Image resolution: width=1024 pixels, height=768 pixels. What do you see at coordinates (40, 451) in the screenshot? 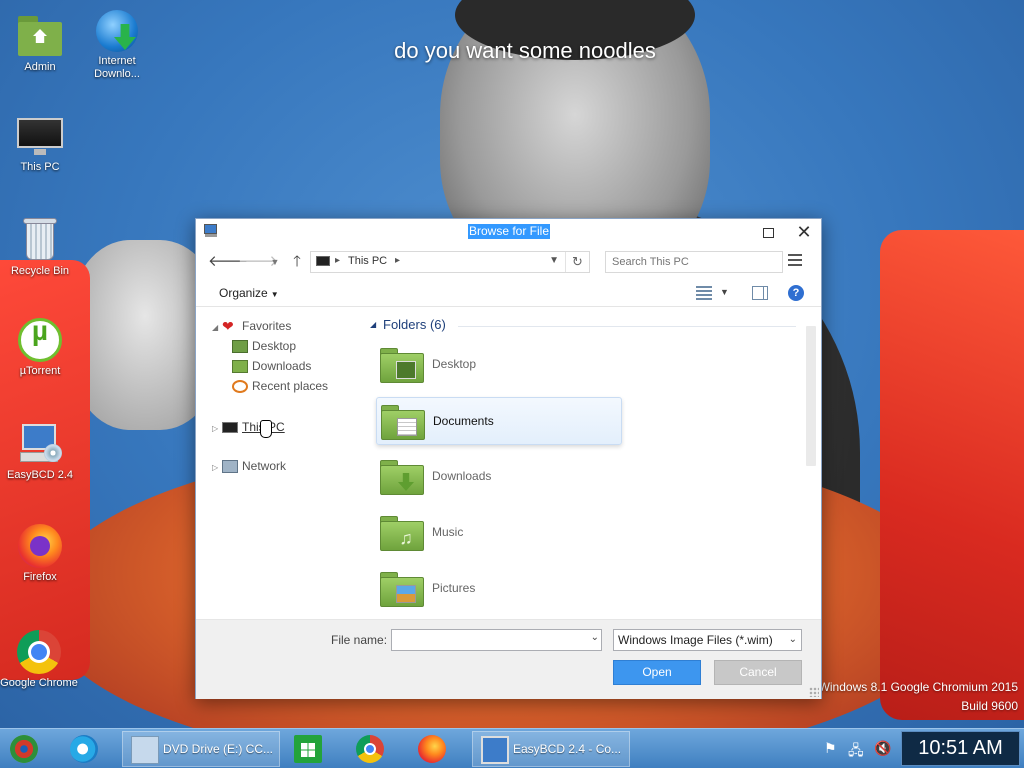
I see `desktop-icon-easybcd: EasyBCD 2.4` at bounding box center [40, 451].